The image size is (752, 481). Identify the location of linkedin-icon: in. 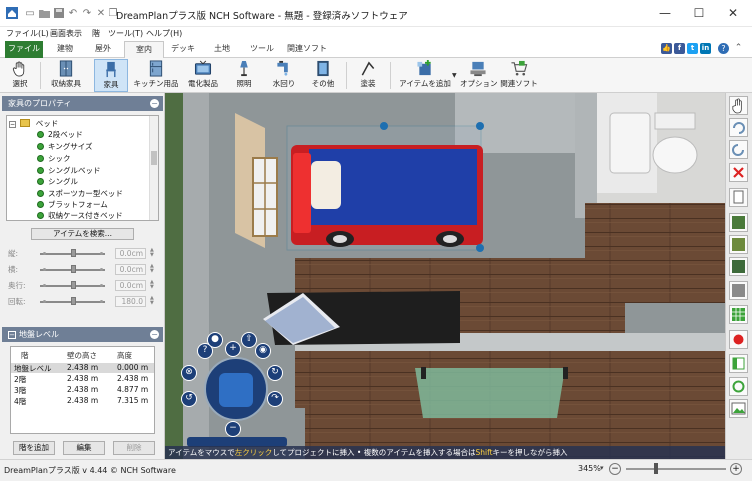
(705, 48).